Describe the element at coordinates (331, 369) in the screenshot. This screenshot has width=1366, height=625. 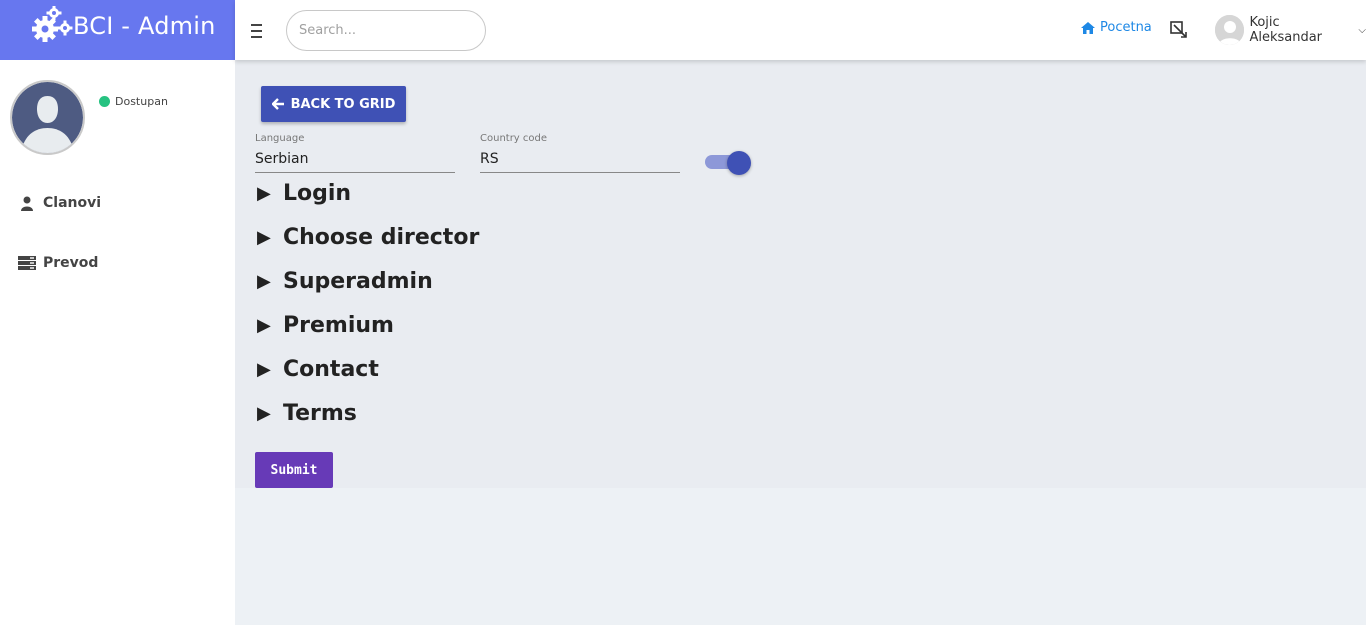
I see `section-label: Contact` at that location.